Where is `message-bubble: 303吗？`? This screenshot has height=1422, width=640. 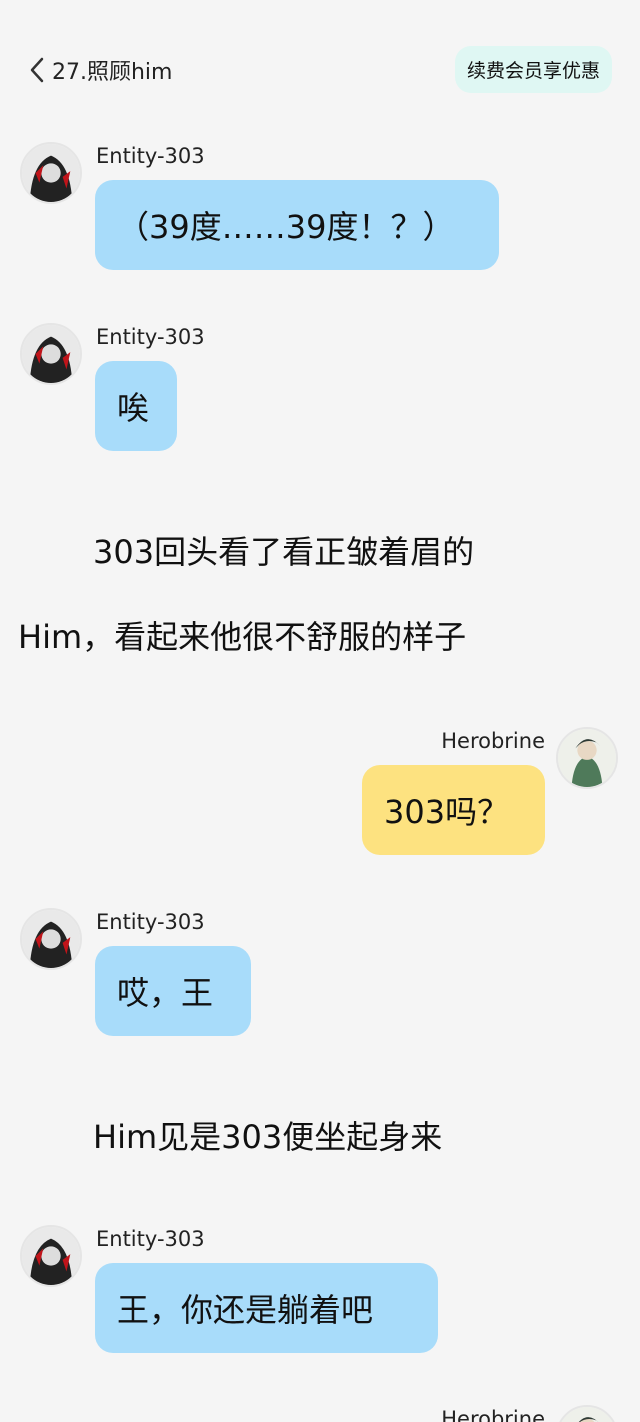
message-bubble: 303吗？ is located at coordinates (453, 810).